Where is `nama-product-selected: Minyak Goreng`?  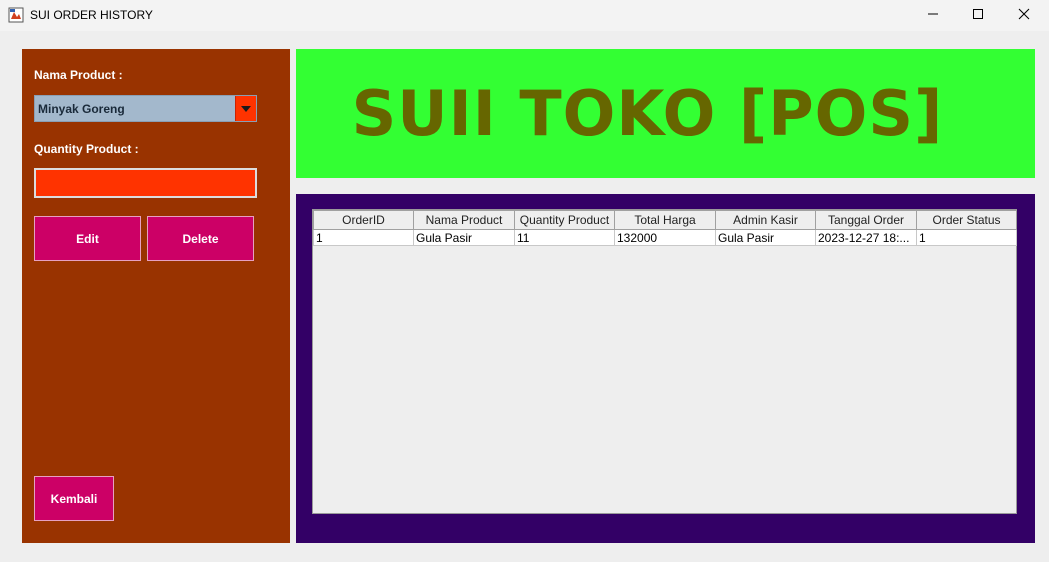
nama-product-selected: Minyak Goreng is located at coordinates (81, 109).